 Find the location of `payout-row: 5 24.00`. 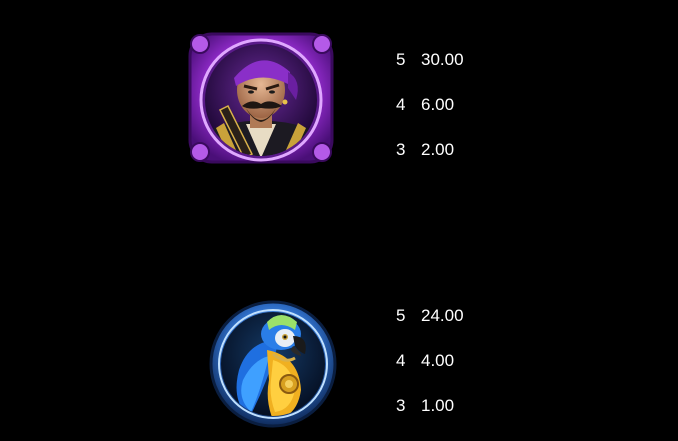

payout-row: 5 24.00 is located at coordinates (430, 328).